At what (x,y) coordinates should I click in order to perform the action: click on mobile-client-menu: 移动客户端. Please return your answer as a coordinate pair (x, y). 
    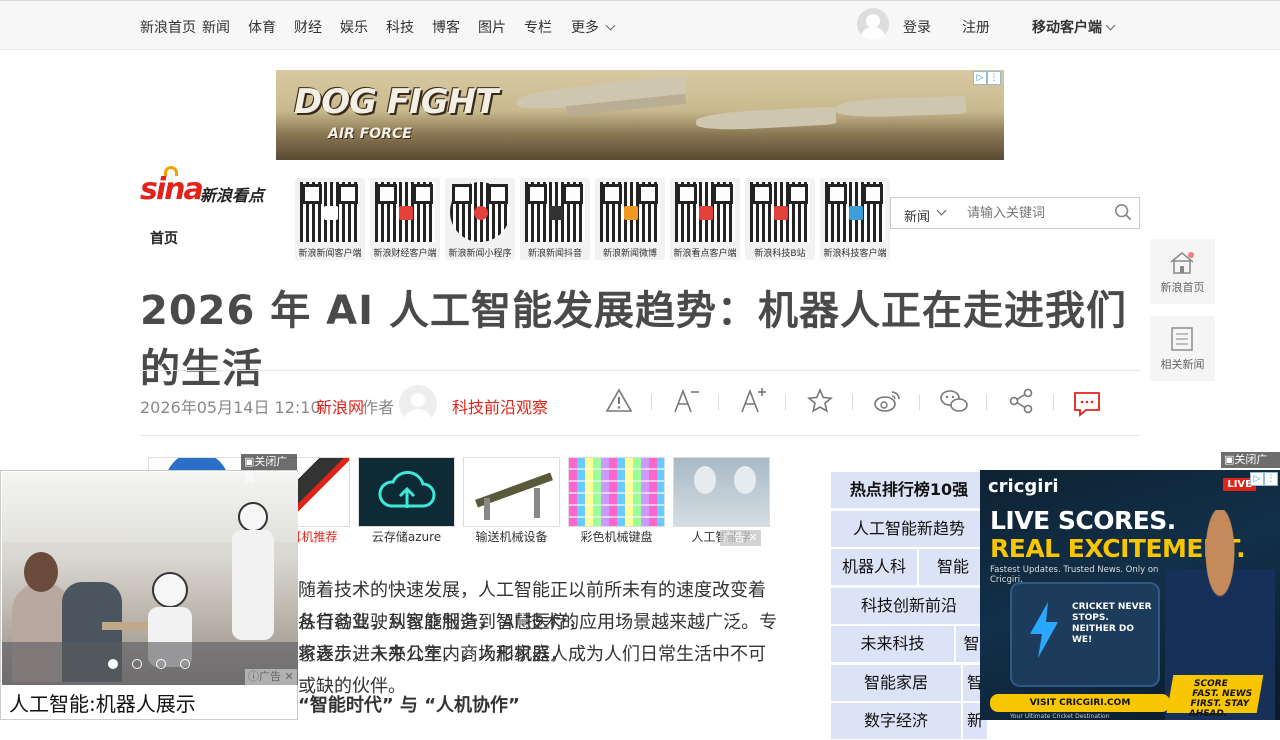
    Looking at the image, I should click on (1074, 27).